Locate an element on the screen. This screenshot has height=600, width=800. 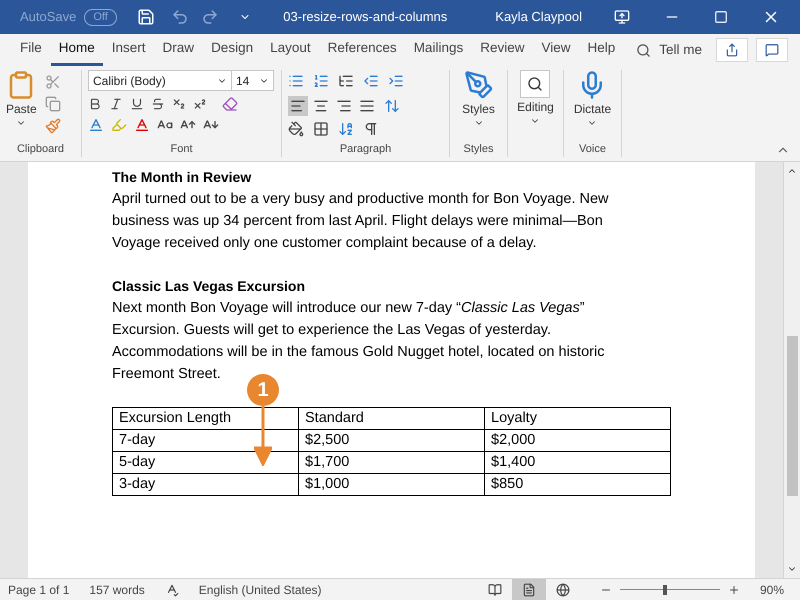
group-label: Clipboard is located at coordinates (40, 149).